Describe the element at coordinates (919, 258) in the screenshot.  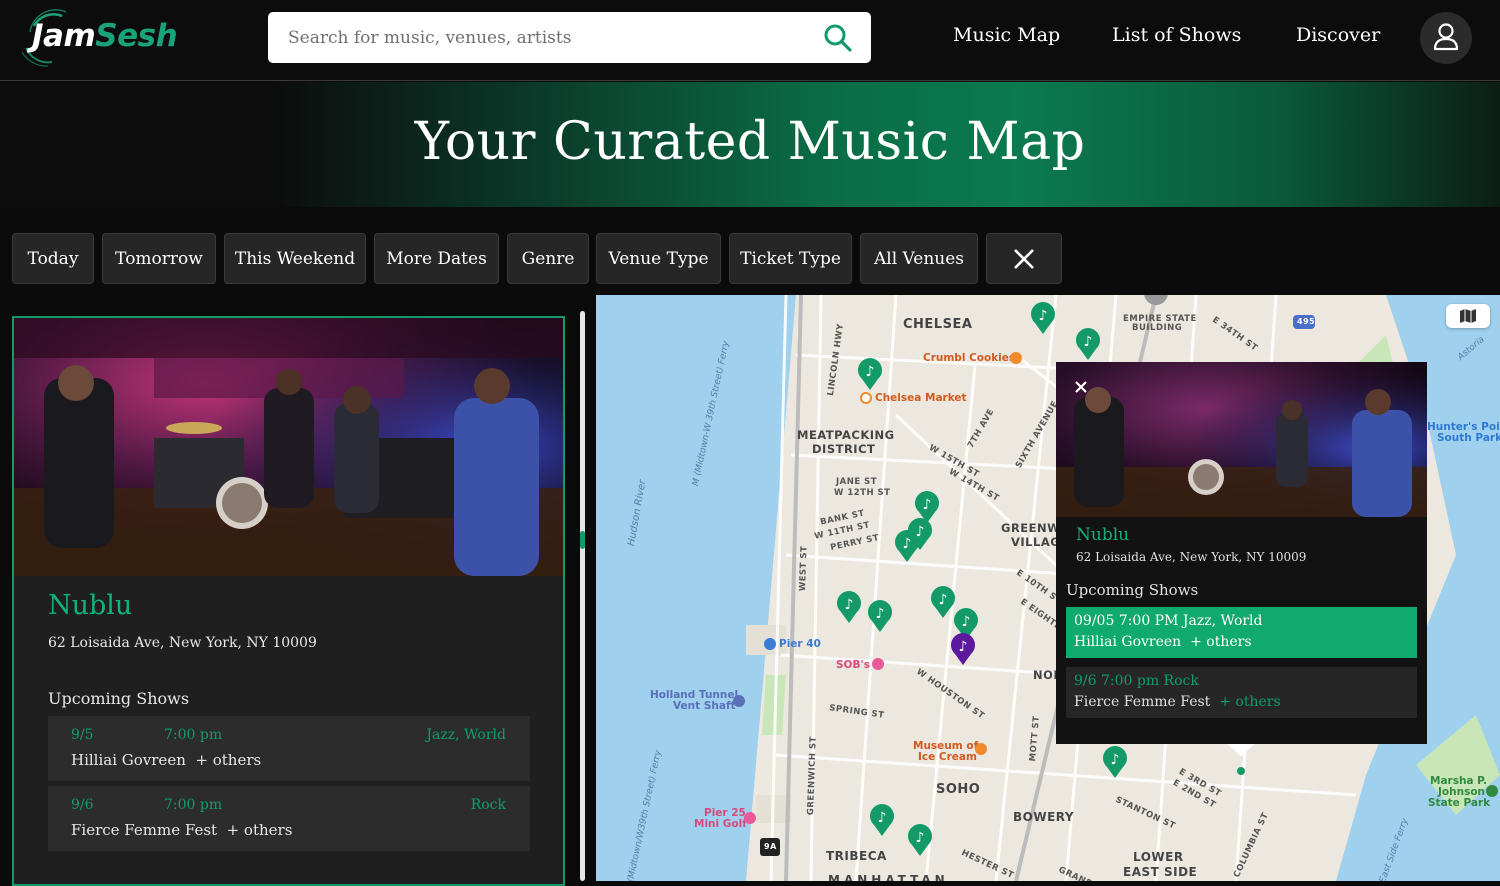
I see `filter-all-venues: All Venues` at that location.